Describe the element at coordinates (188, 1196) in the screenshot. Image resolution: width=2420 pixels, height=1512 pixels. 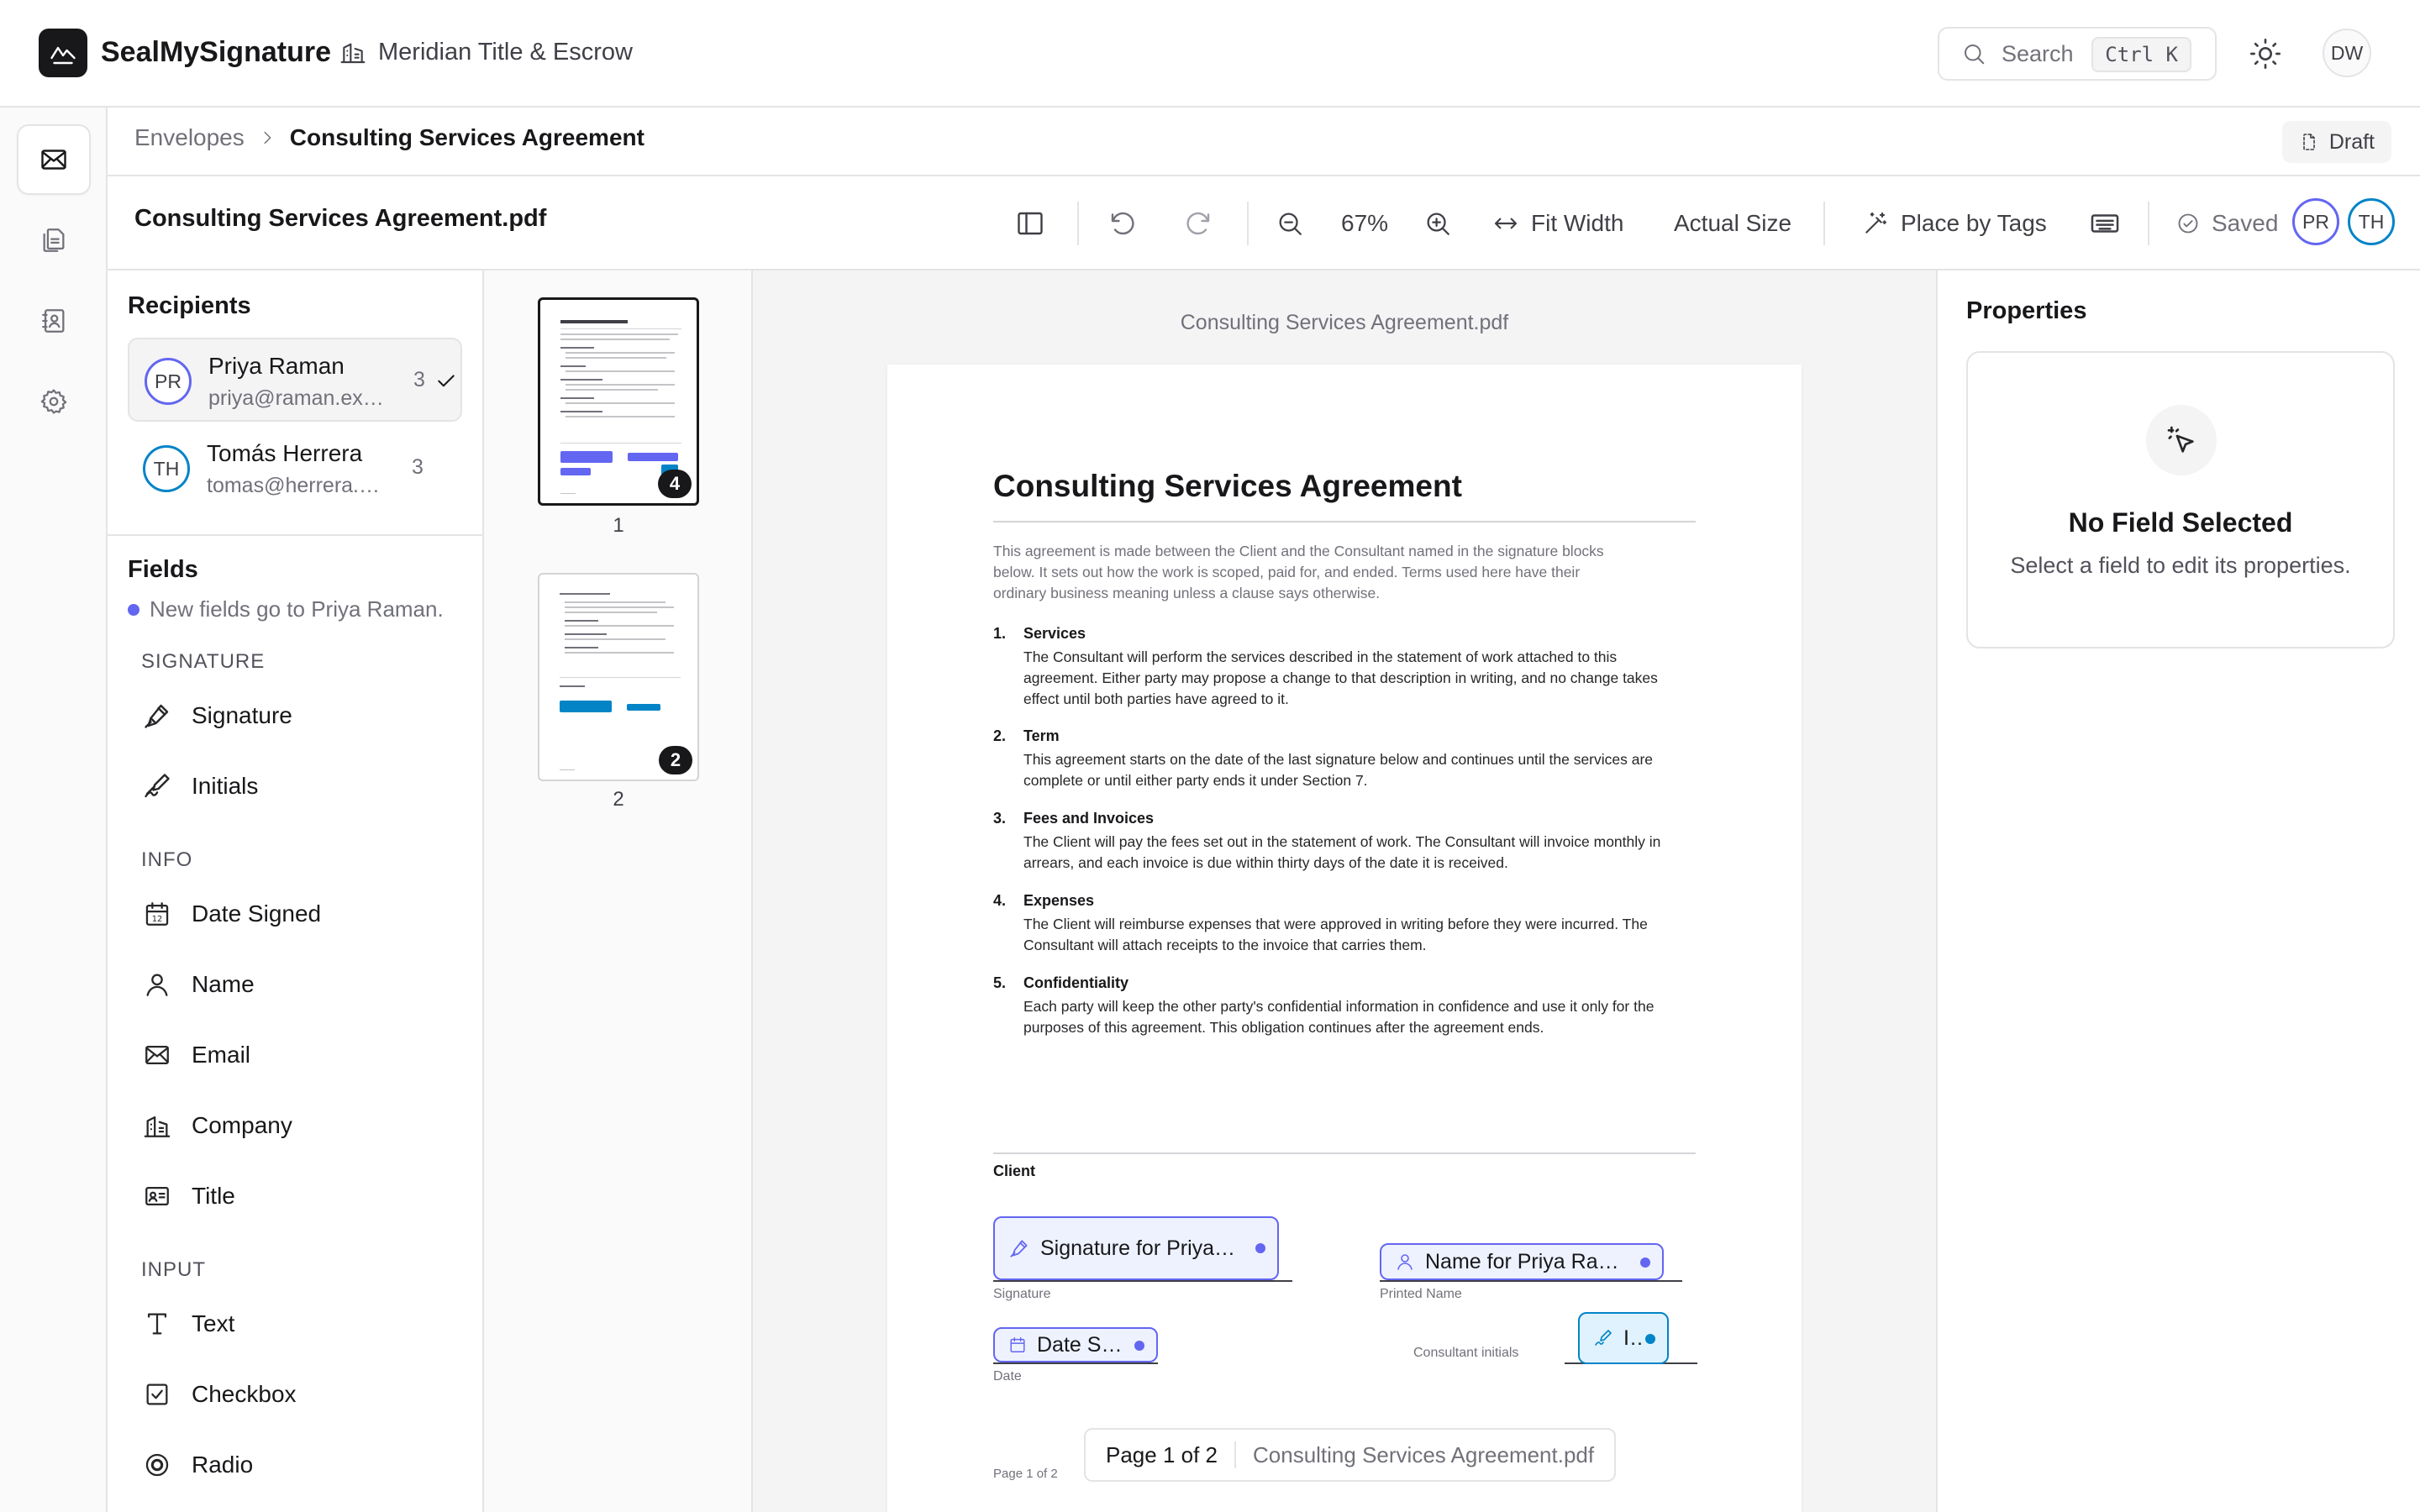
I see `field-title: Title` at that location.